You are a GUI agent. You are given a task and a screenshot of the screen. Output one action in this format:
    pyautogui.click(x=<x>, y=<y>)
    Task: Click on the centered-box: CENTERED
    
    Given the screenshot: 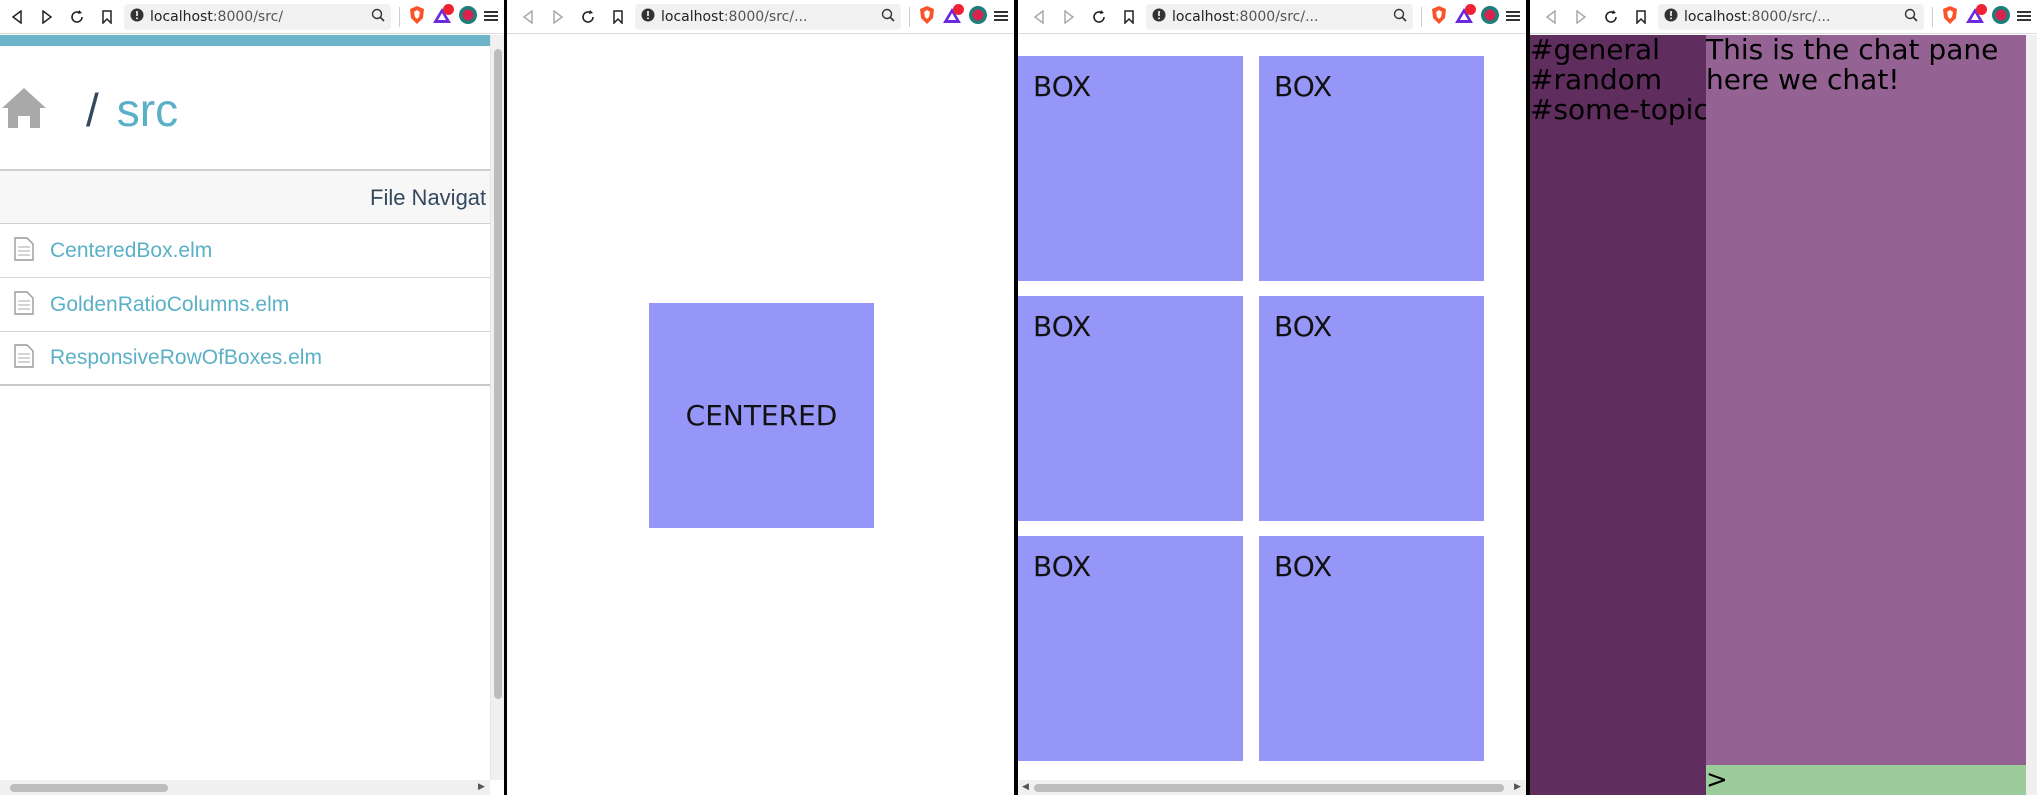 What is the action you would take?
    pyautogui.click(x=761, y=415)
    